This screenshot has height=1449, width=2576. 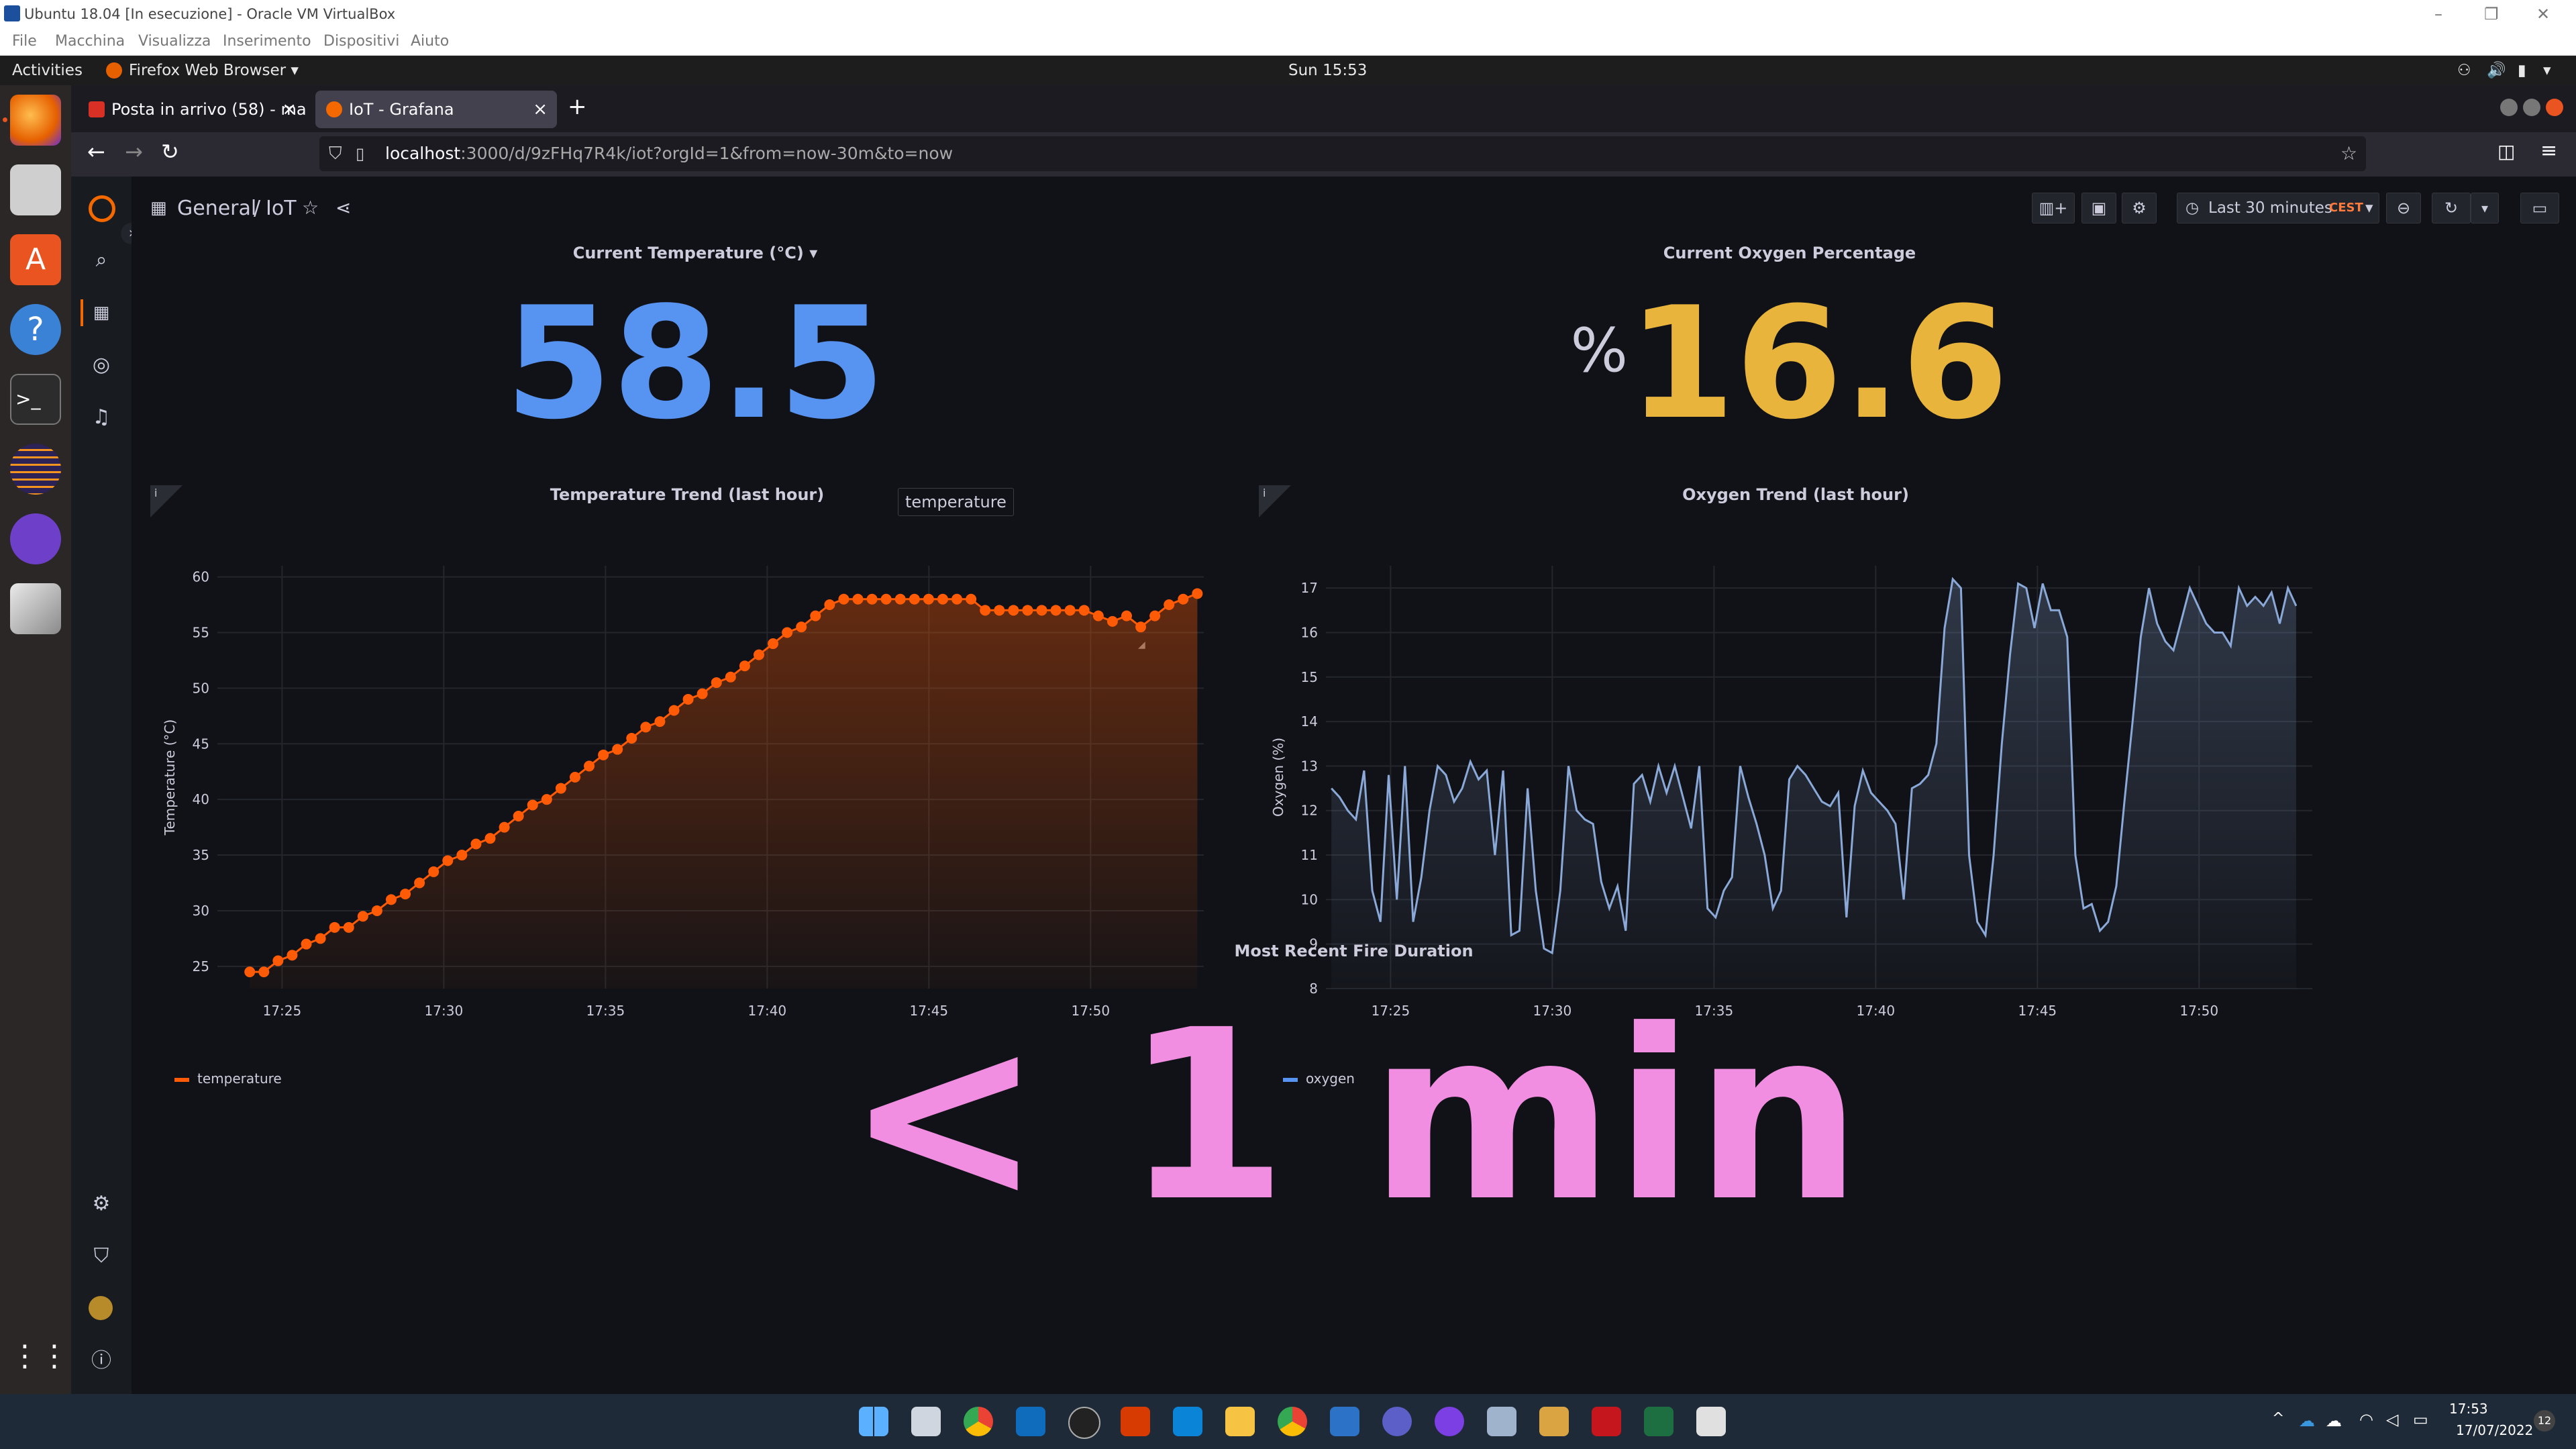 I want to click on onedrive-icon: ☁, so click(x=2307, y=1420).